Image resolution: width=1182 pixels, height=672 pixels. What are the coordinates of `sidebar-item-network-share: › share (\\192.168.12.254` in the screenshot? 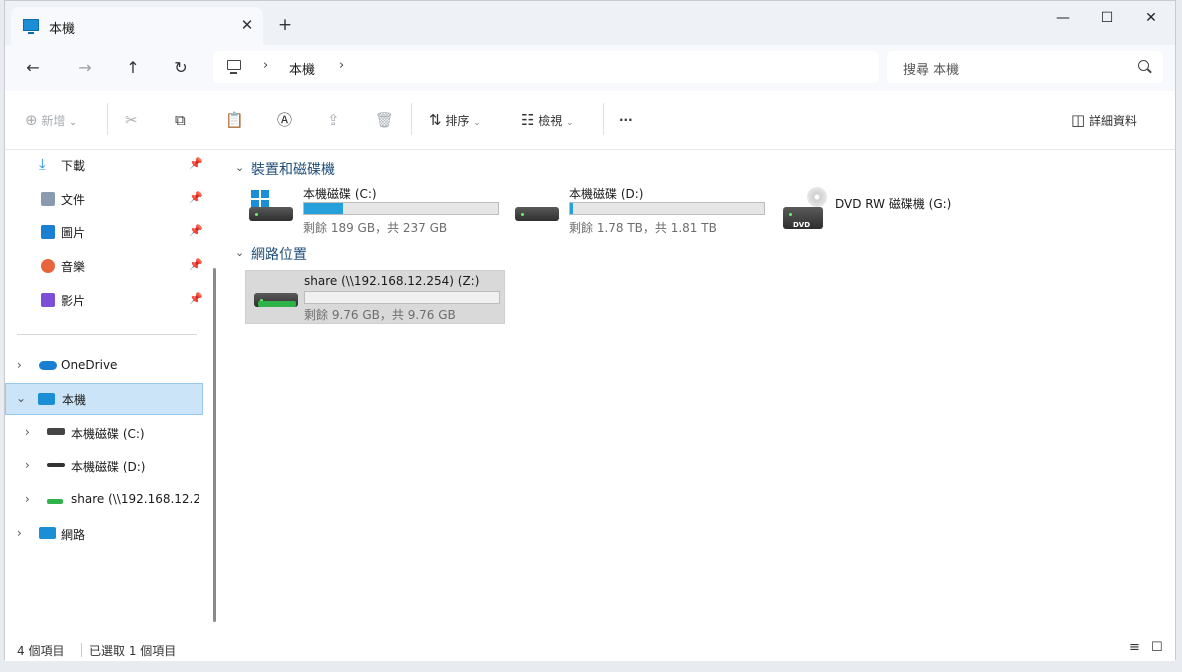 It's located at (105, 500).